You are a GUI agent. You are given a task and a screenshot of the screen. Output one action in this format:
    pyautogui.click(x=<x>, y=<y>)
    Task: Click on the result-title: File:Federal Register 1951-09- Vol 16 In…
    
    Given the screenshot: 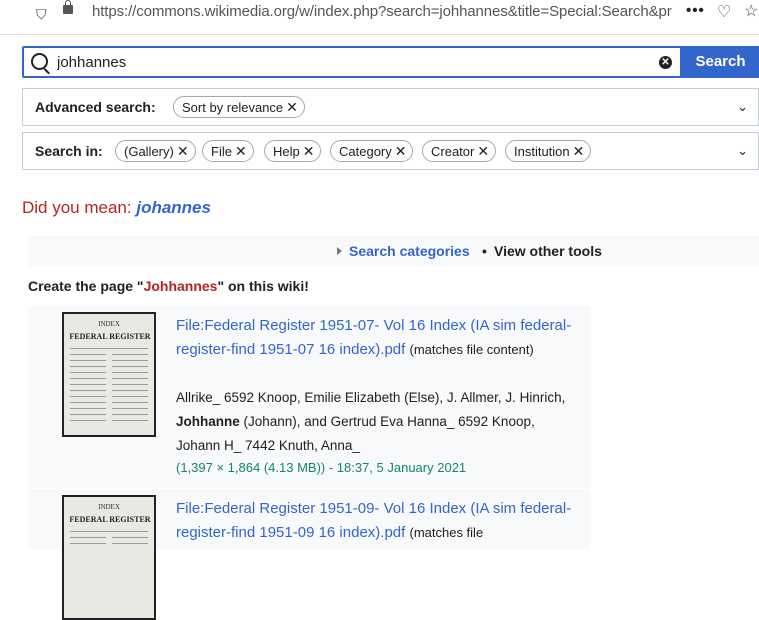 What is the action you would take?
    pyautogui.click(x=376, y=521)
    